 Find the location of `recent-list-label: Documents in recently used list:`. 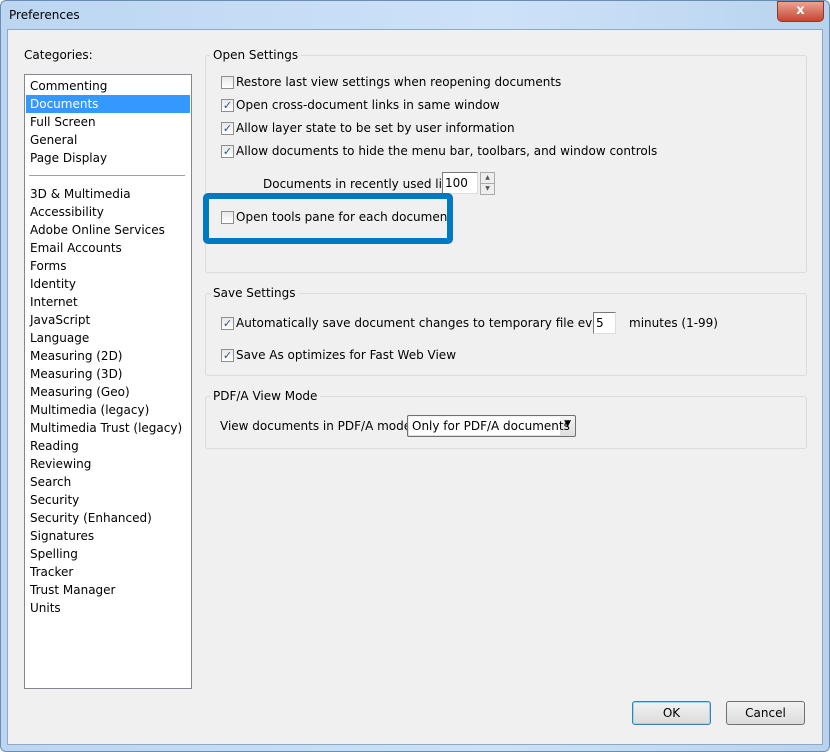

recent-list-label: Documents in recently used list: is located at coordinates (360, 184).